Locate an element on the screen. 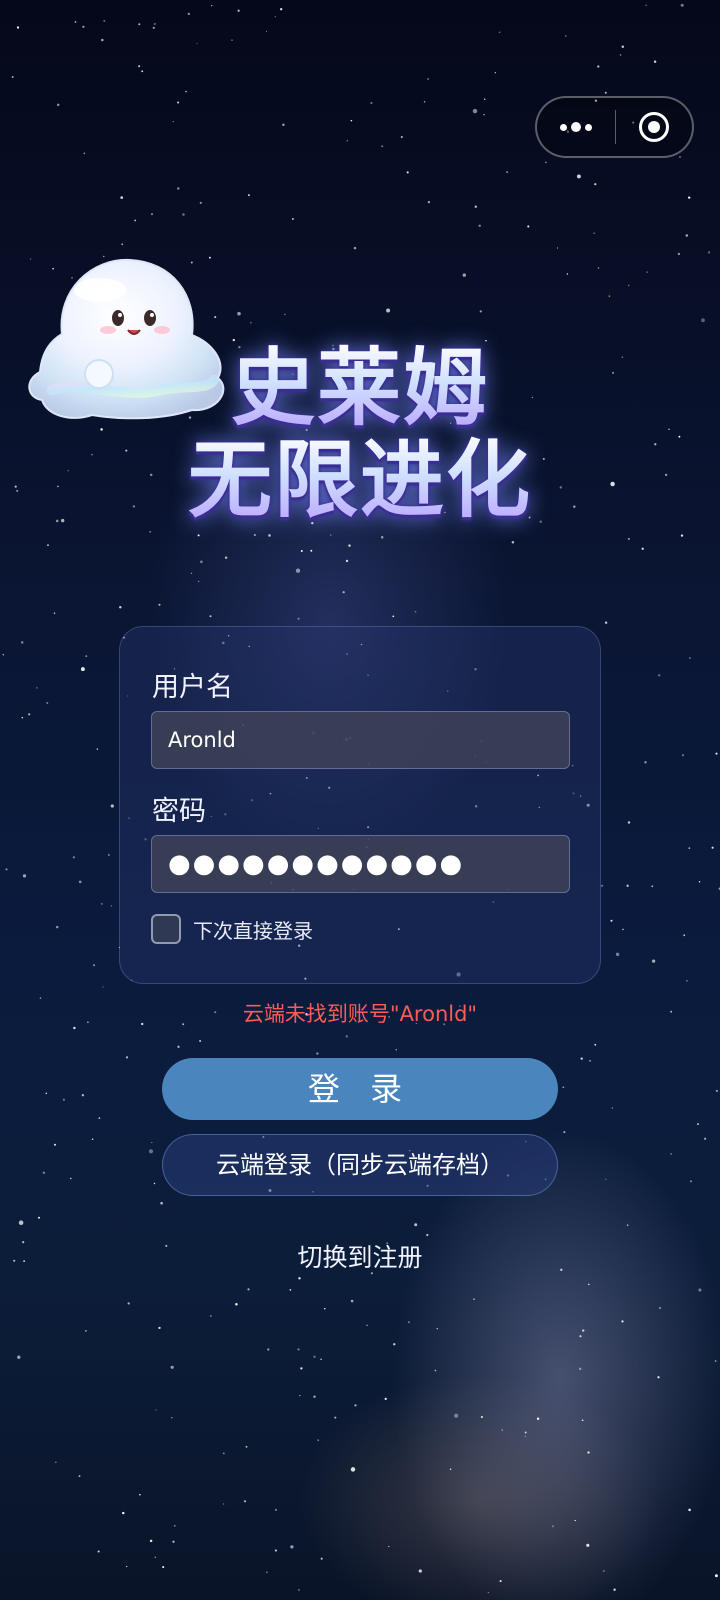  game-title-line1: 史莱姆 is located at coordinates (360, 388).